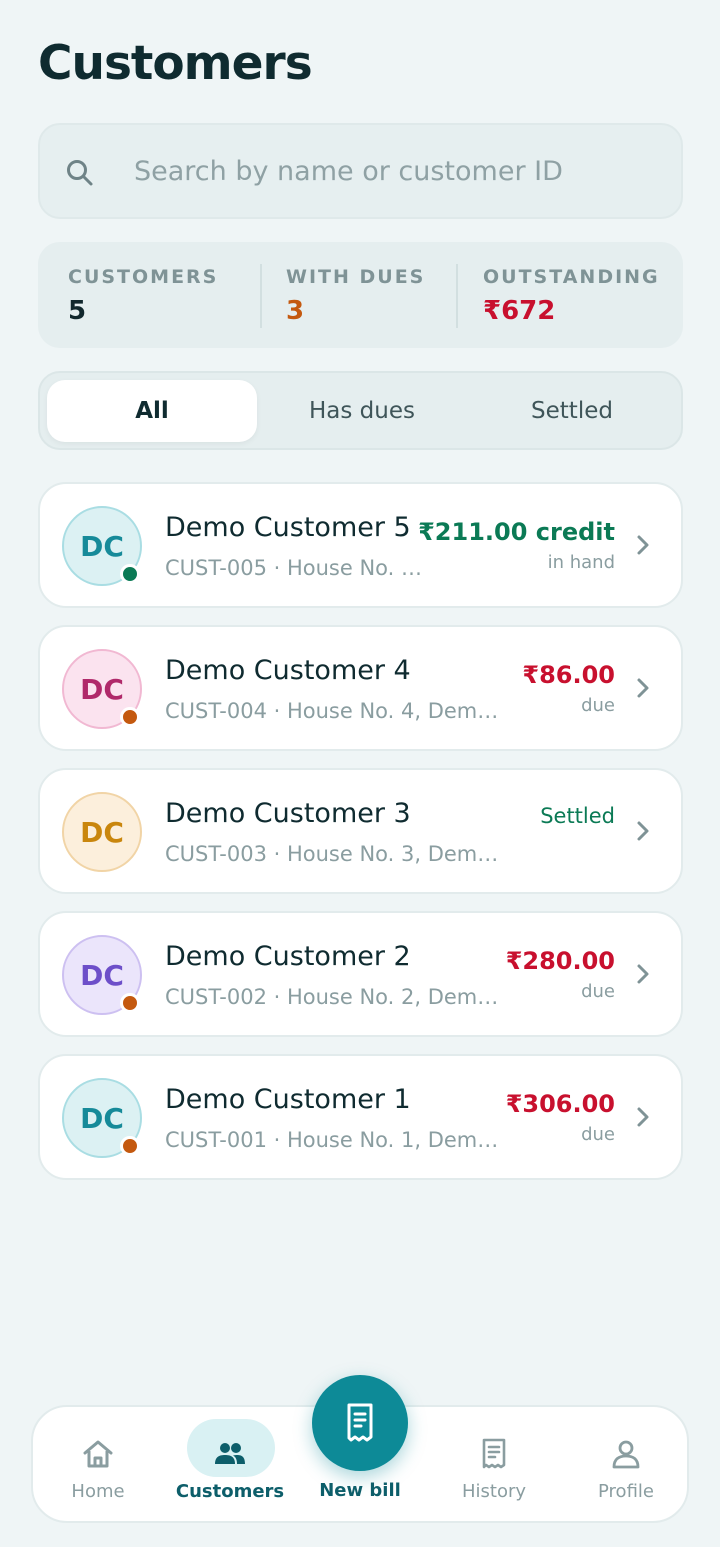 This screenshot has height=1547, width=720. Describe the element at coordinates (356, 277) in the screenshot. I see `stat-label: WITH DUES` at that location.